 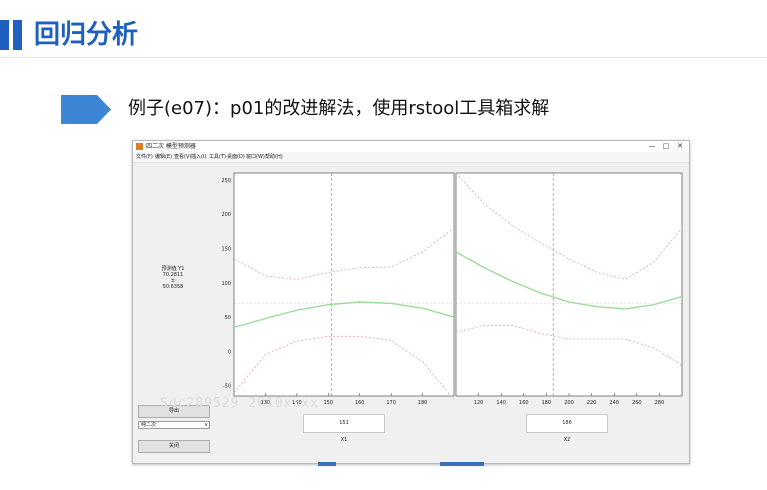 I want to click on heading-divider, so click(x=383, y=57).